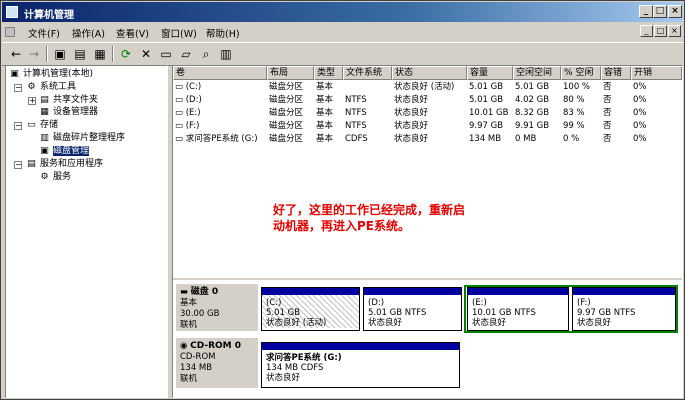  What do you see at coordinates (518, 309) in the screenshot?
I see `partition-e: (E:) 10.01 GB NTFS 状态良好` at bounding box center [518, 309].